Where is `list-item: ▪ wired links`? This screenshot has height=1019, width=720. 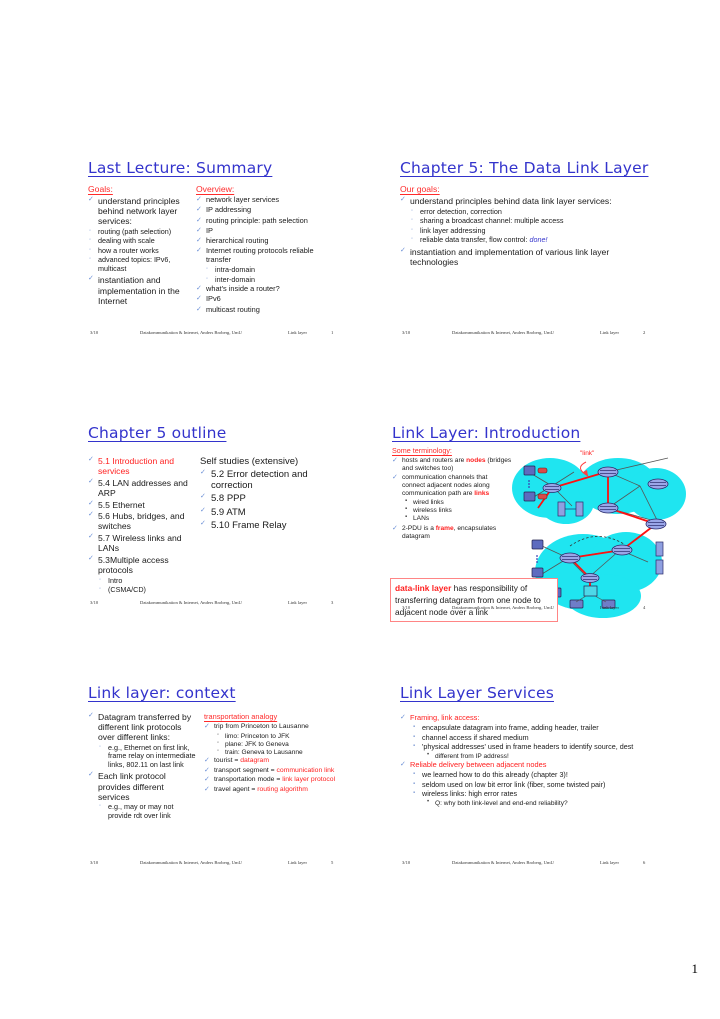
list-item: ▪ wired links is located at coordinates (424, 501).